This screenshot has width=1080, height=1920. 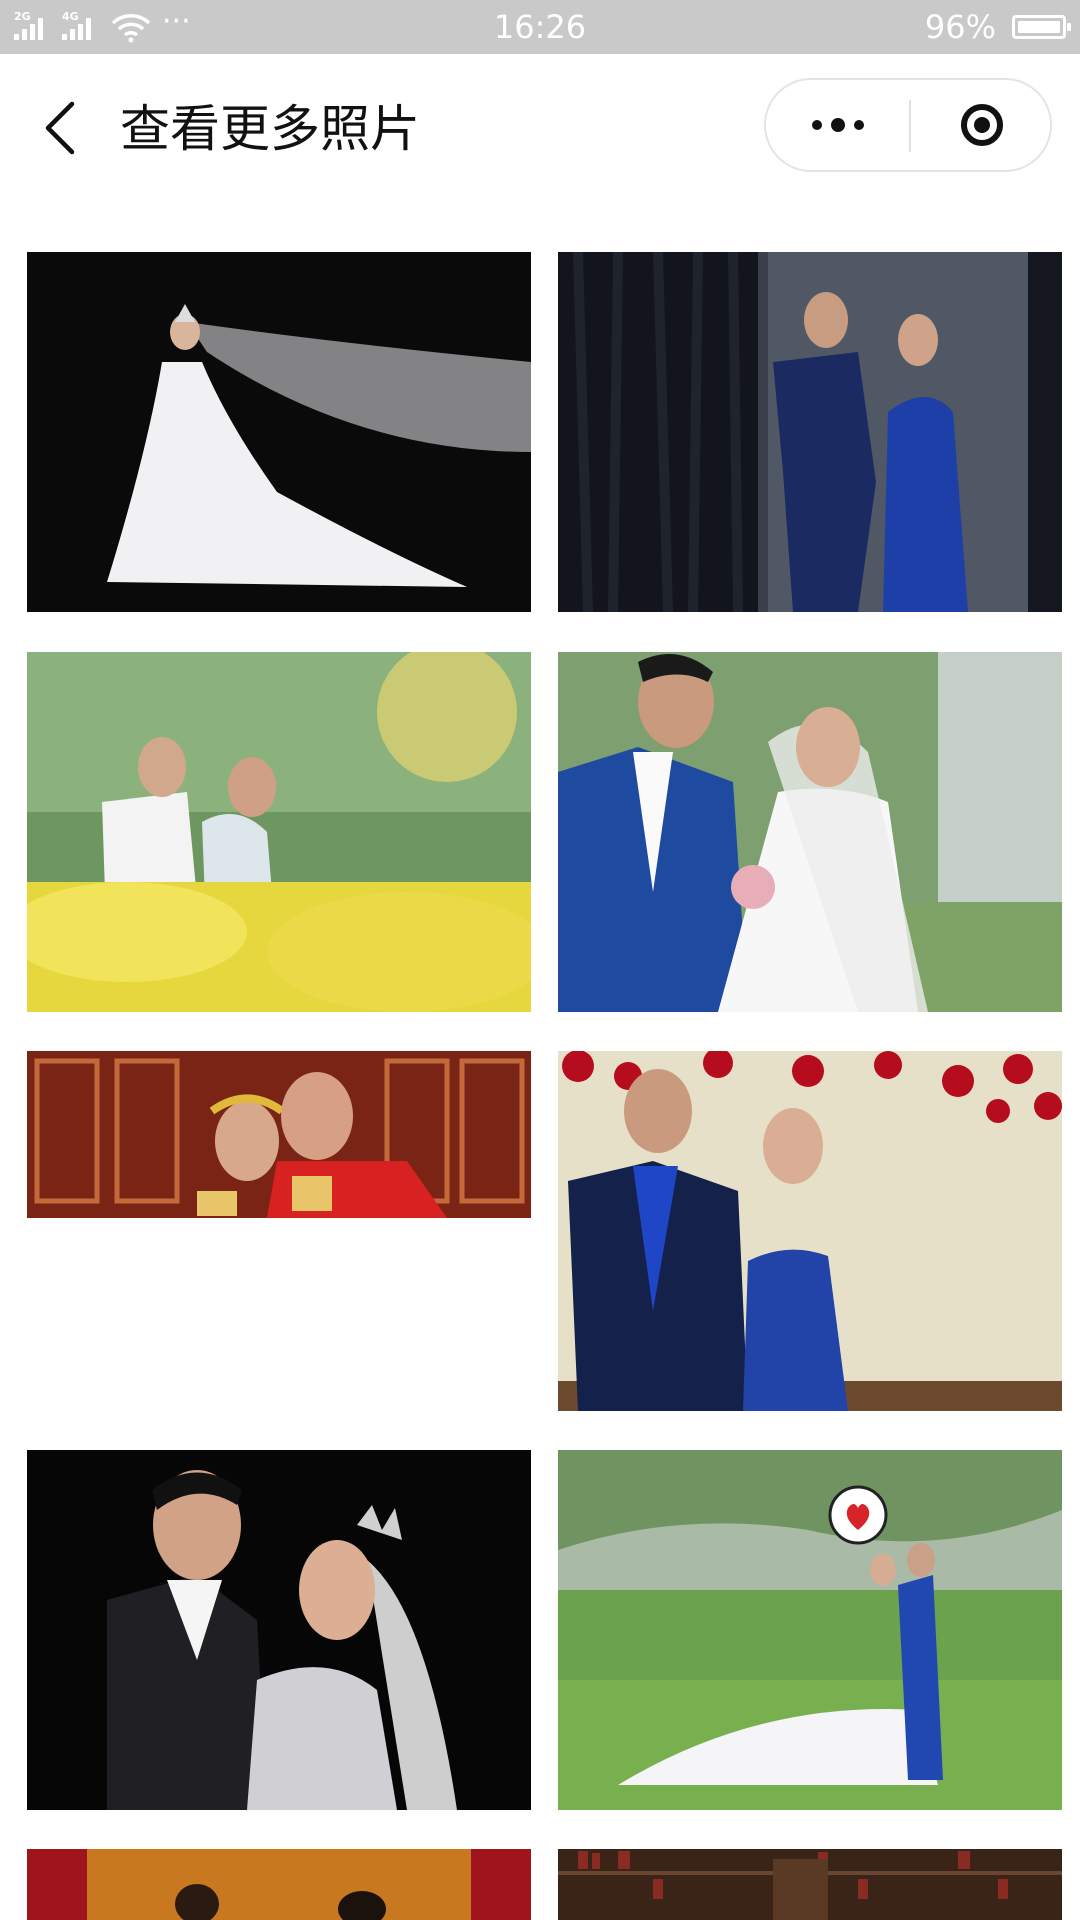 What do you see at coordinates (997, 27) in the screenshot?
I see `status-right: 96%` at bounding box center [997, 27].